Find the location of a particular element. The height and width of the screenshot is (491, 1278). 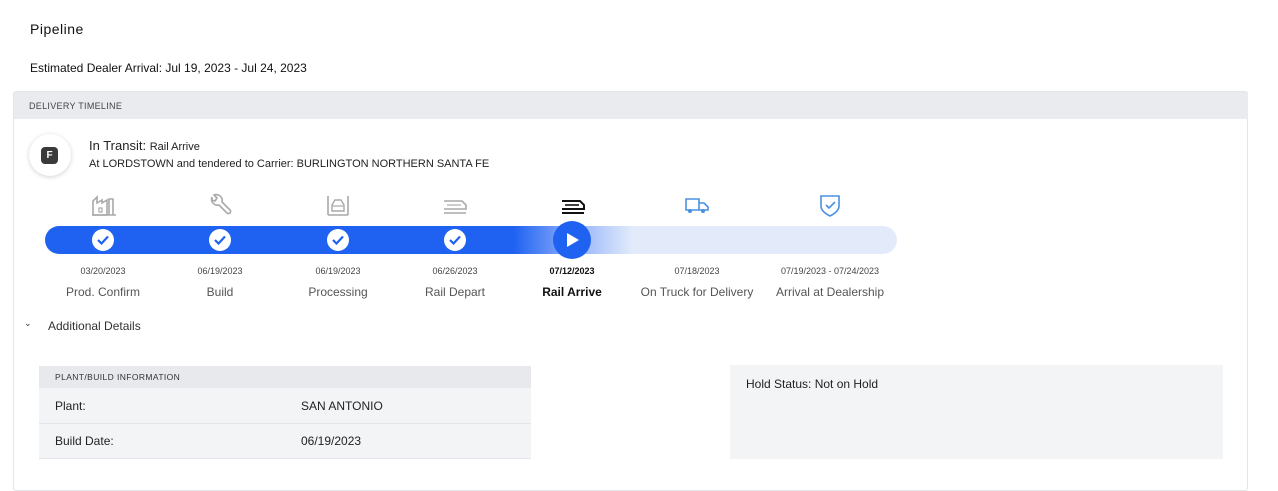

page-title: Pipeline is located at coordinates (57, 29).